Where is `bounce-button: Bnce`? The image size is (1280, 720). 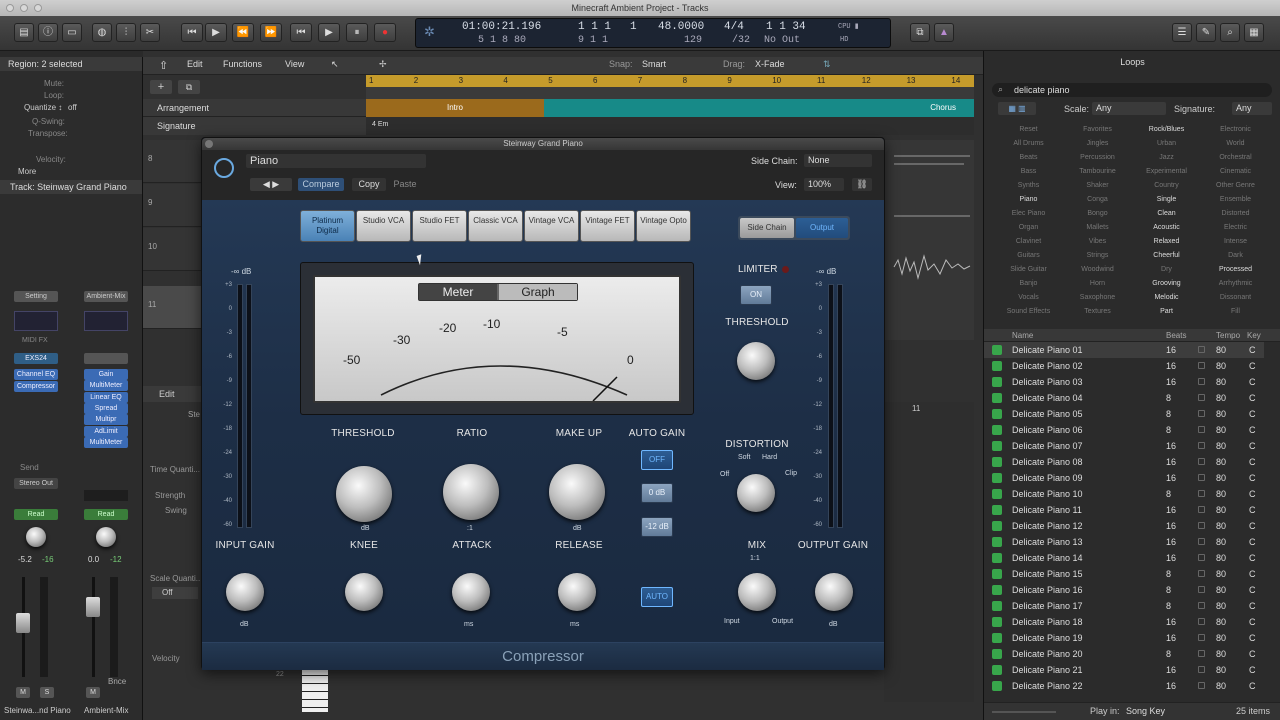
bounce-button: Bnce is located at coordinates (117, 681).